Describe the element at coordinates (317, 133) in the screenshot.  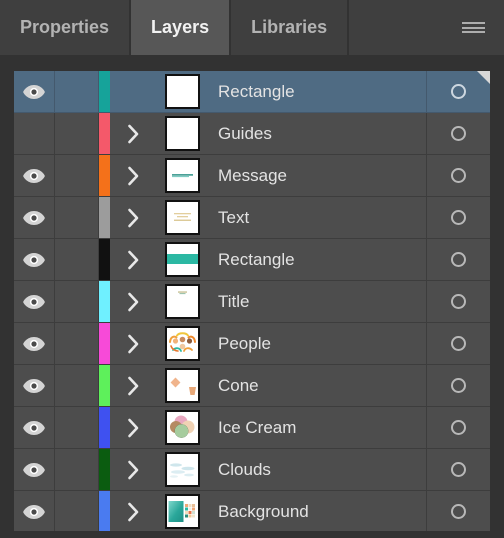
I see `layer-name-cell: Guides` at that location.